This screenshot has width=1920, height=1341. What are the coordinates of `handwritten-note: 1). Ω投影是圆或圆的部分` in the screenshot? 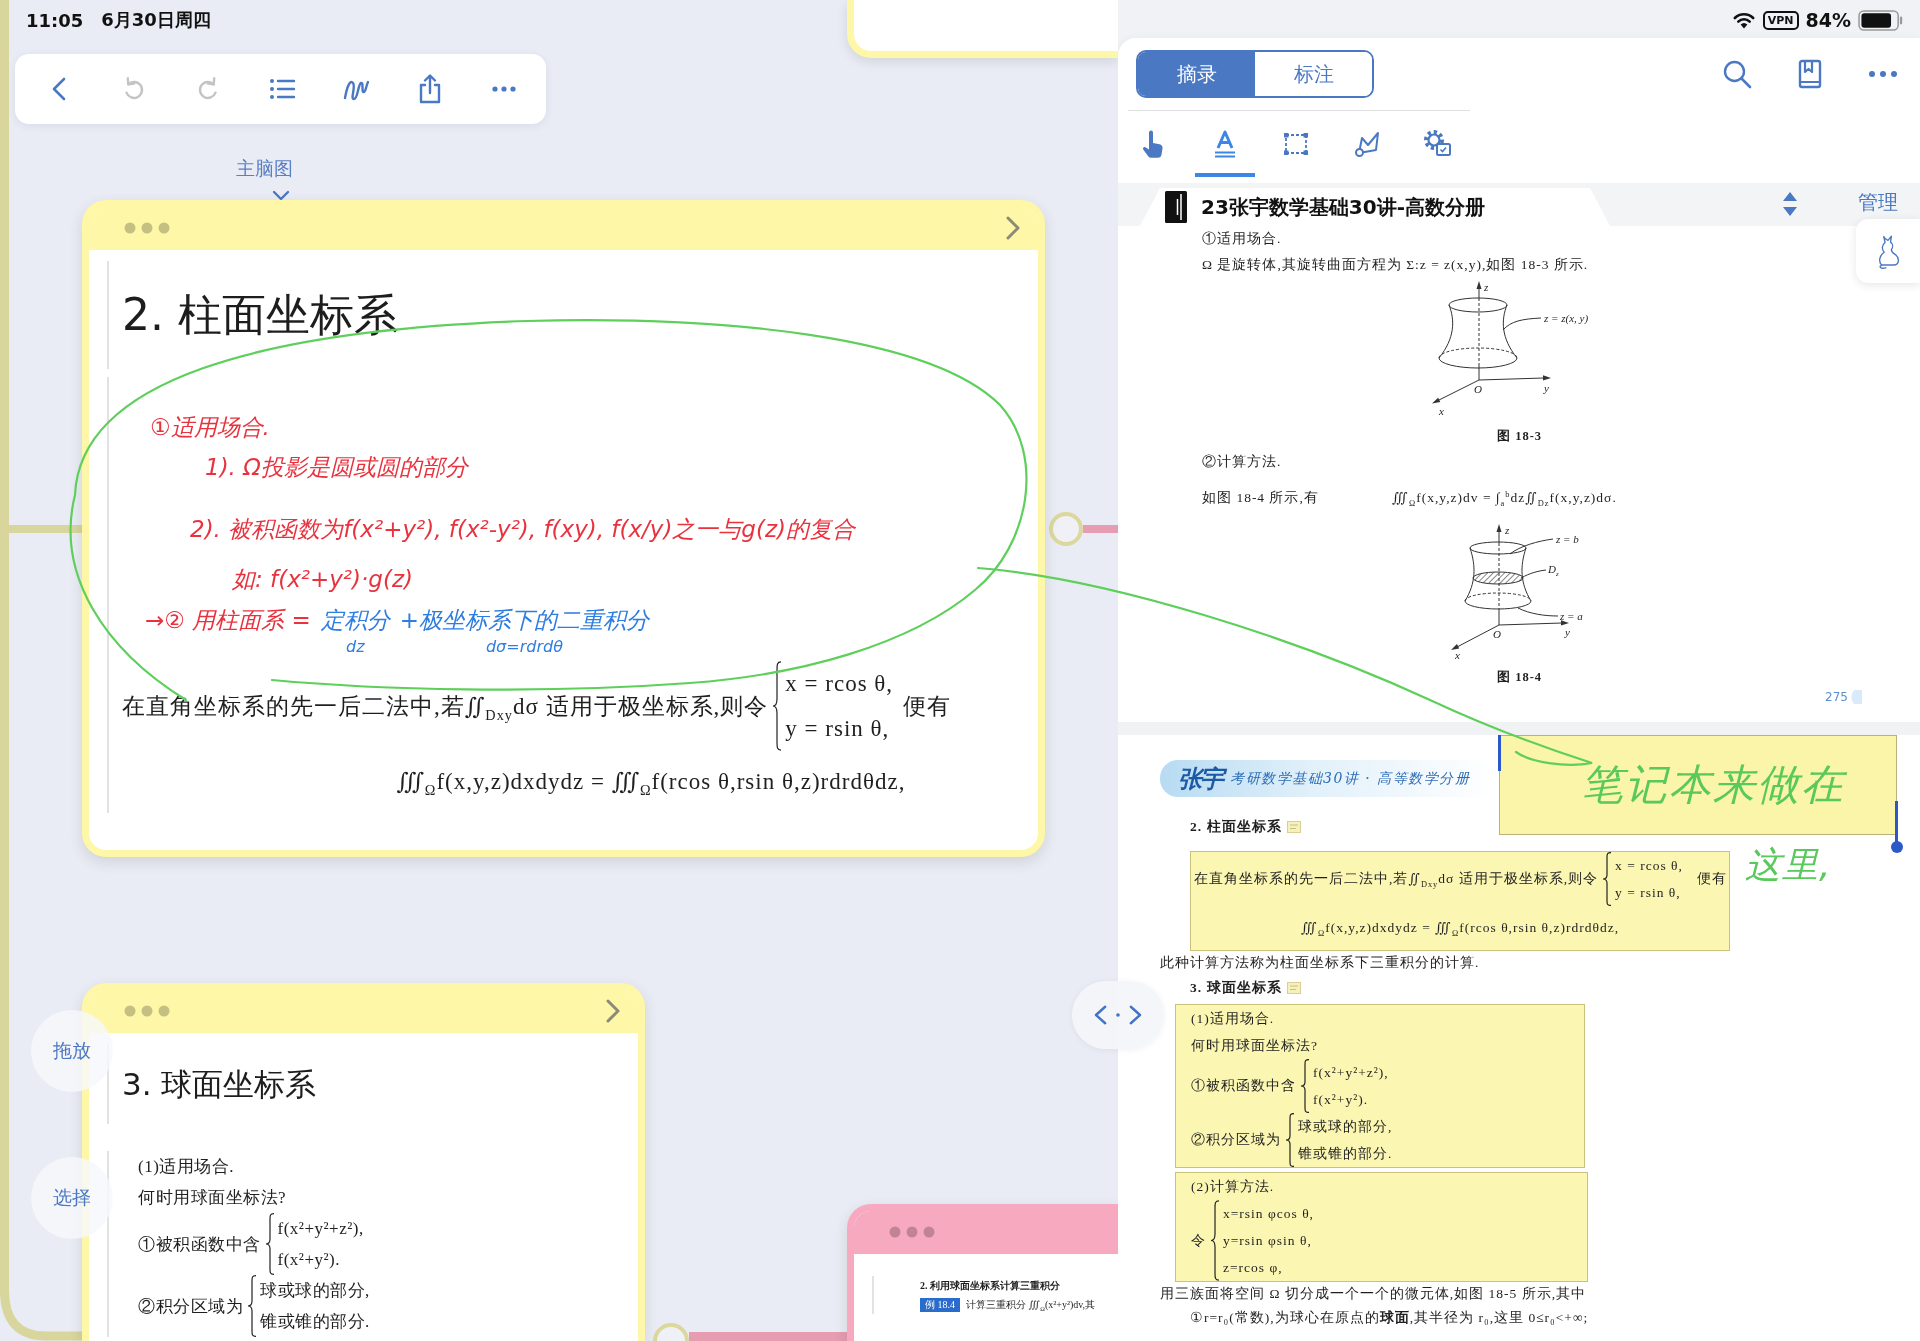 It's located at (336, 467).